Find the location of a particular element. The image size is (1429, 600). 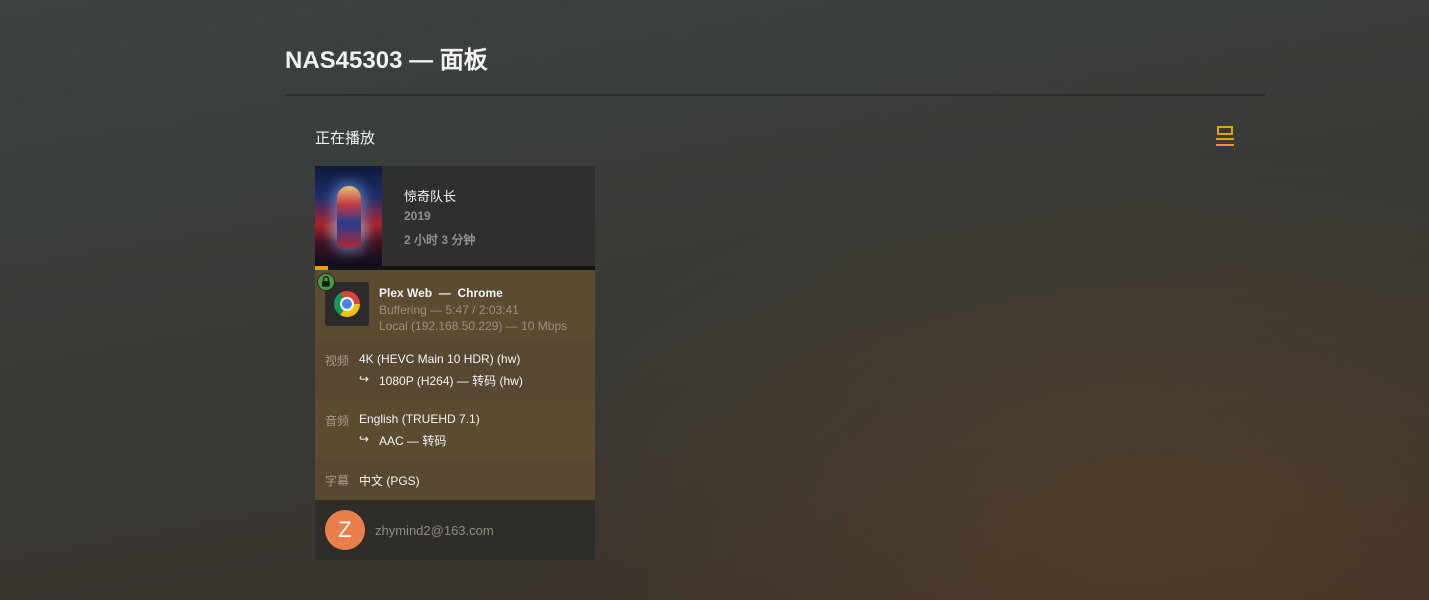

title-divider is located at coordinates (775, 95).